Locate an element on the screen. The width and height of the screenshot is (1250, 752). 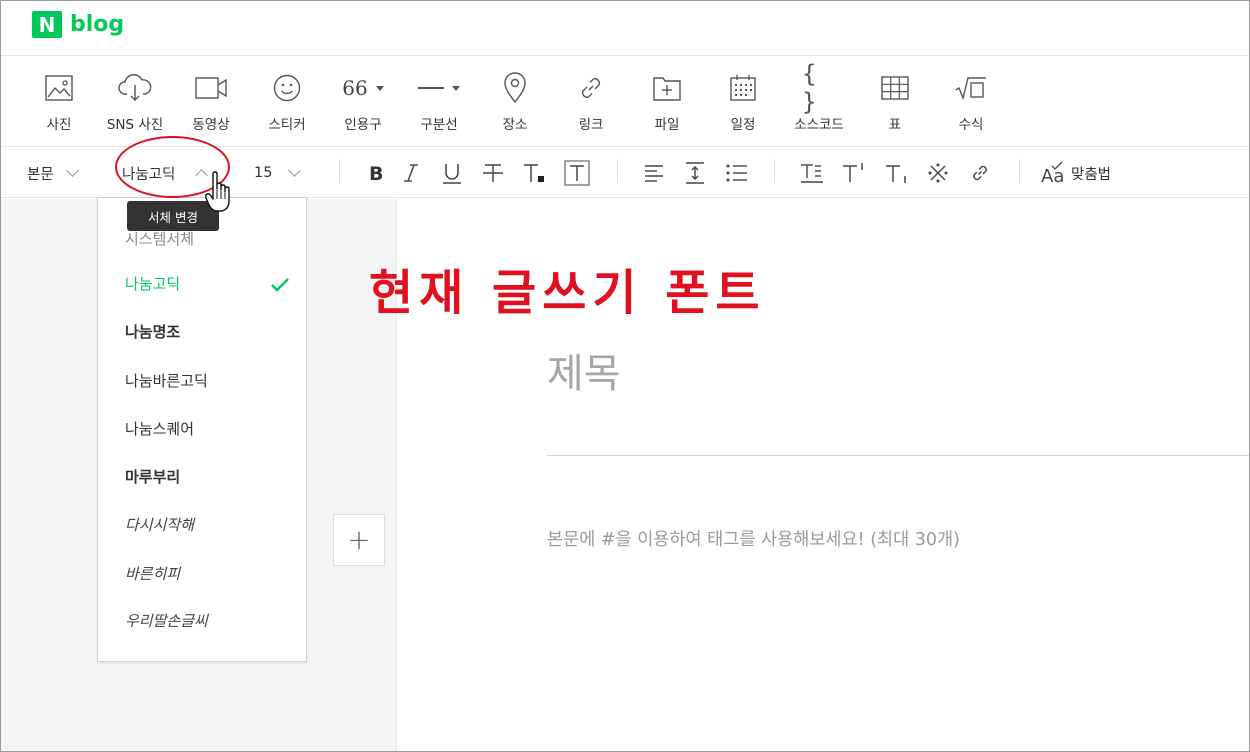
paragraph-style-value: 본문 is located at coordinates (40, 174).